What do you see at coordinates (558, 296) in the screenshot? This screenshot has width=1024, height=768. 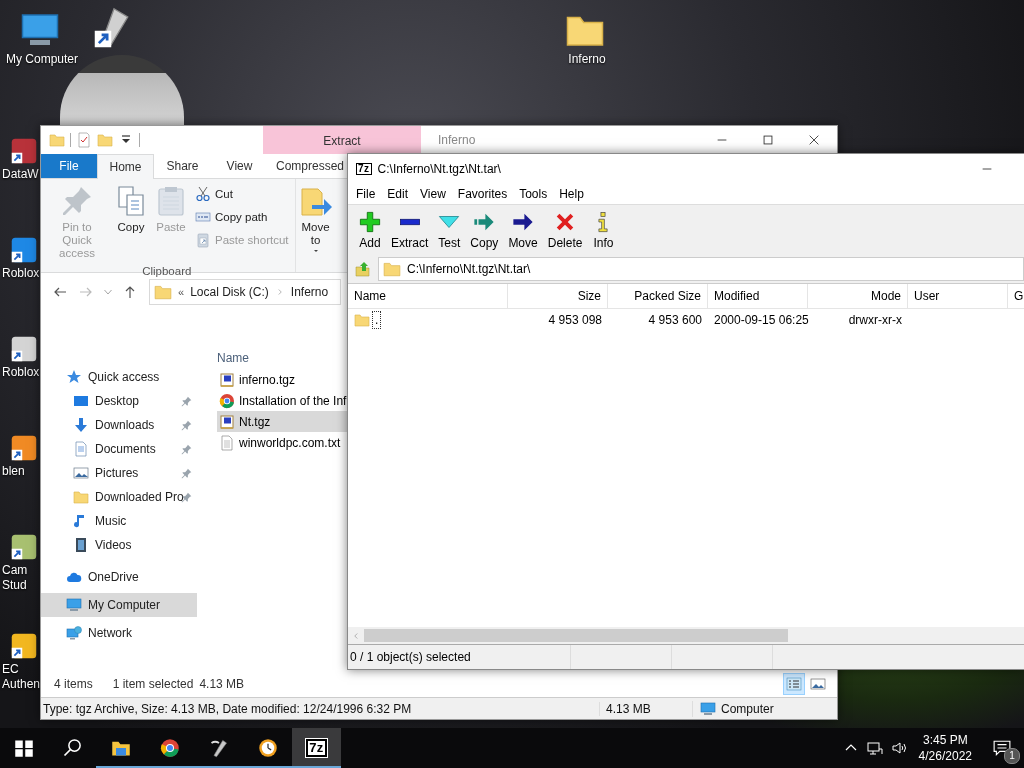 I see `column-header: Size` at bounding box center [558, 296].